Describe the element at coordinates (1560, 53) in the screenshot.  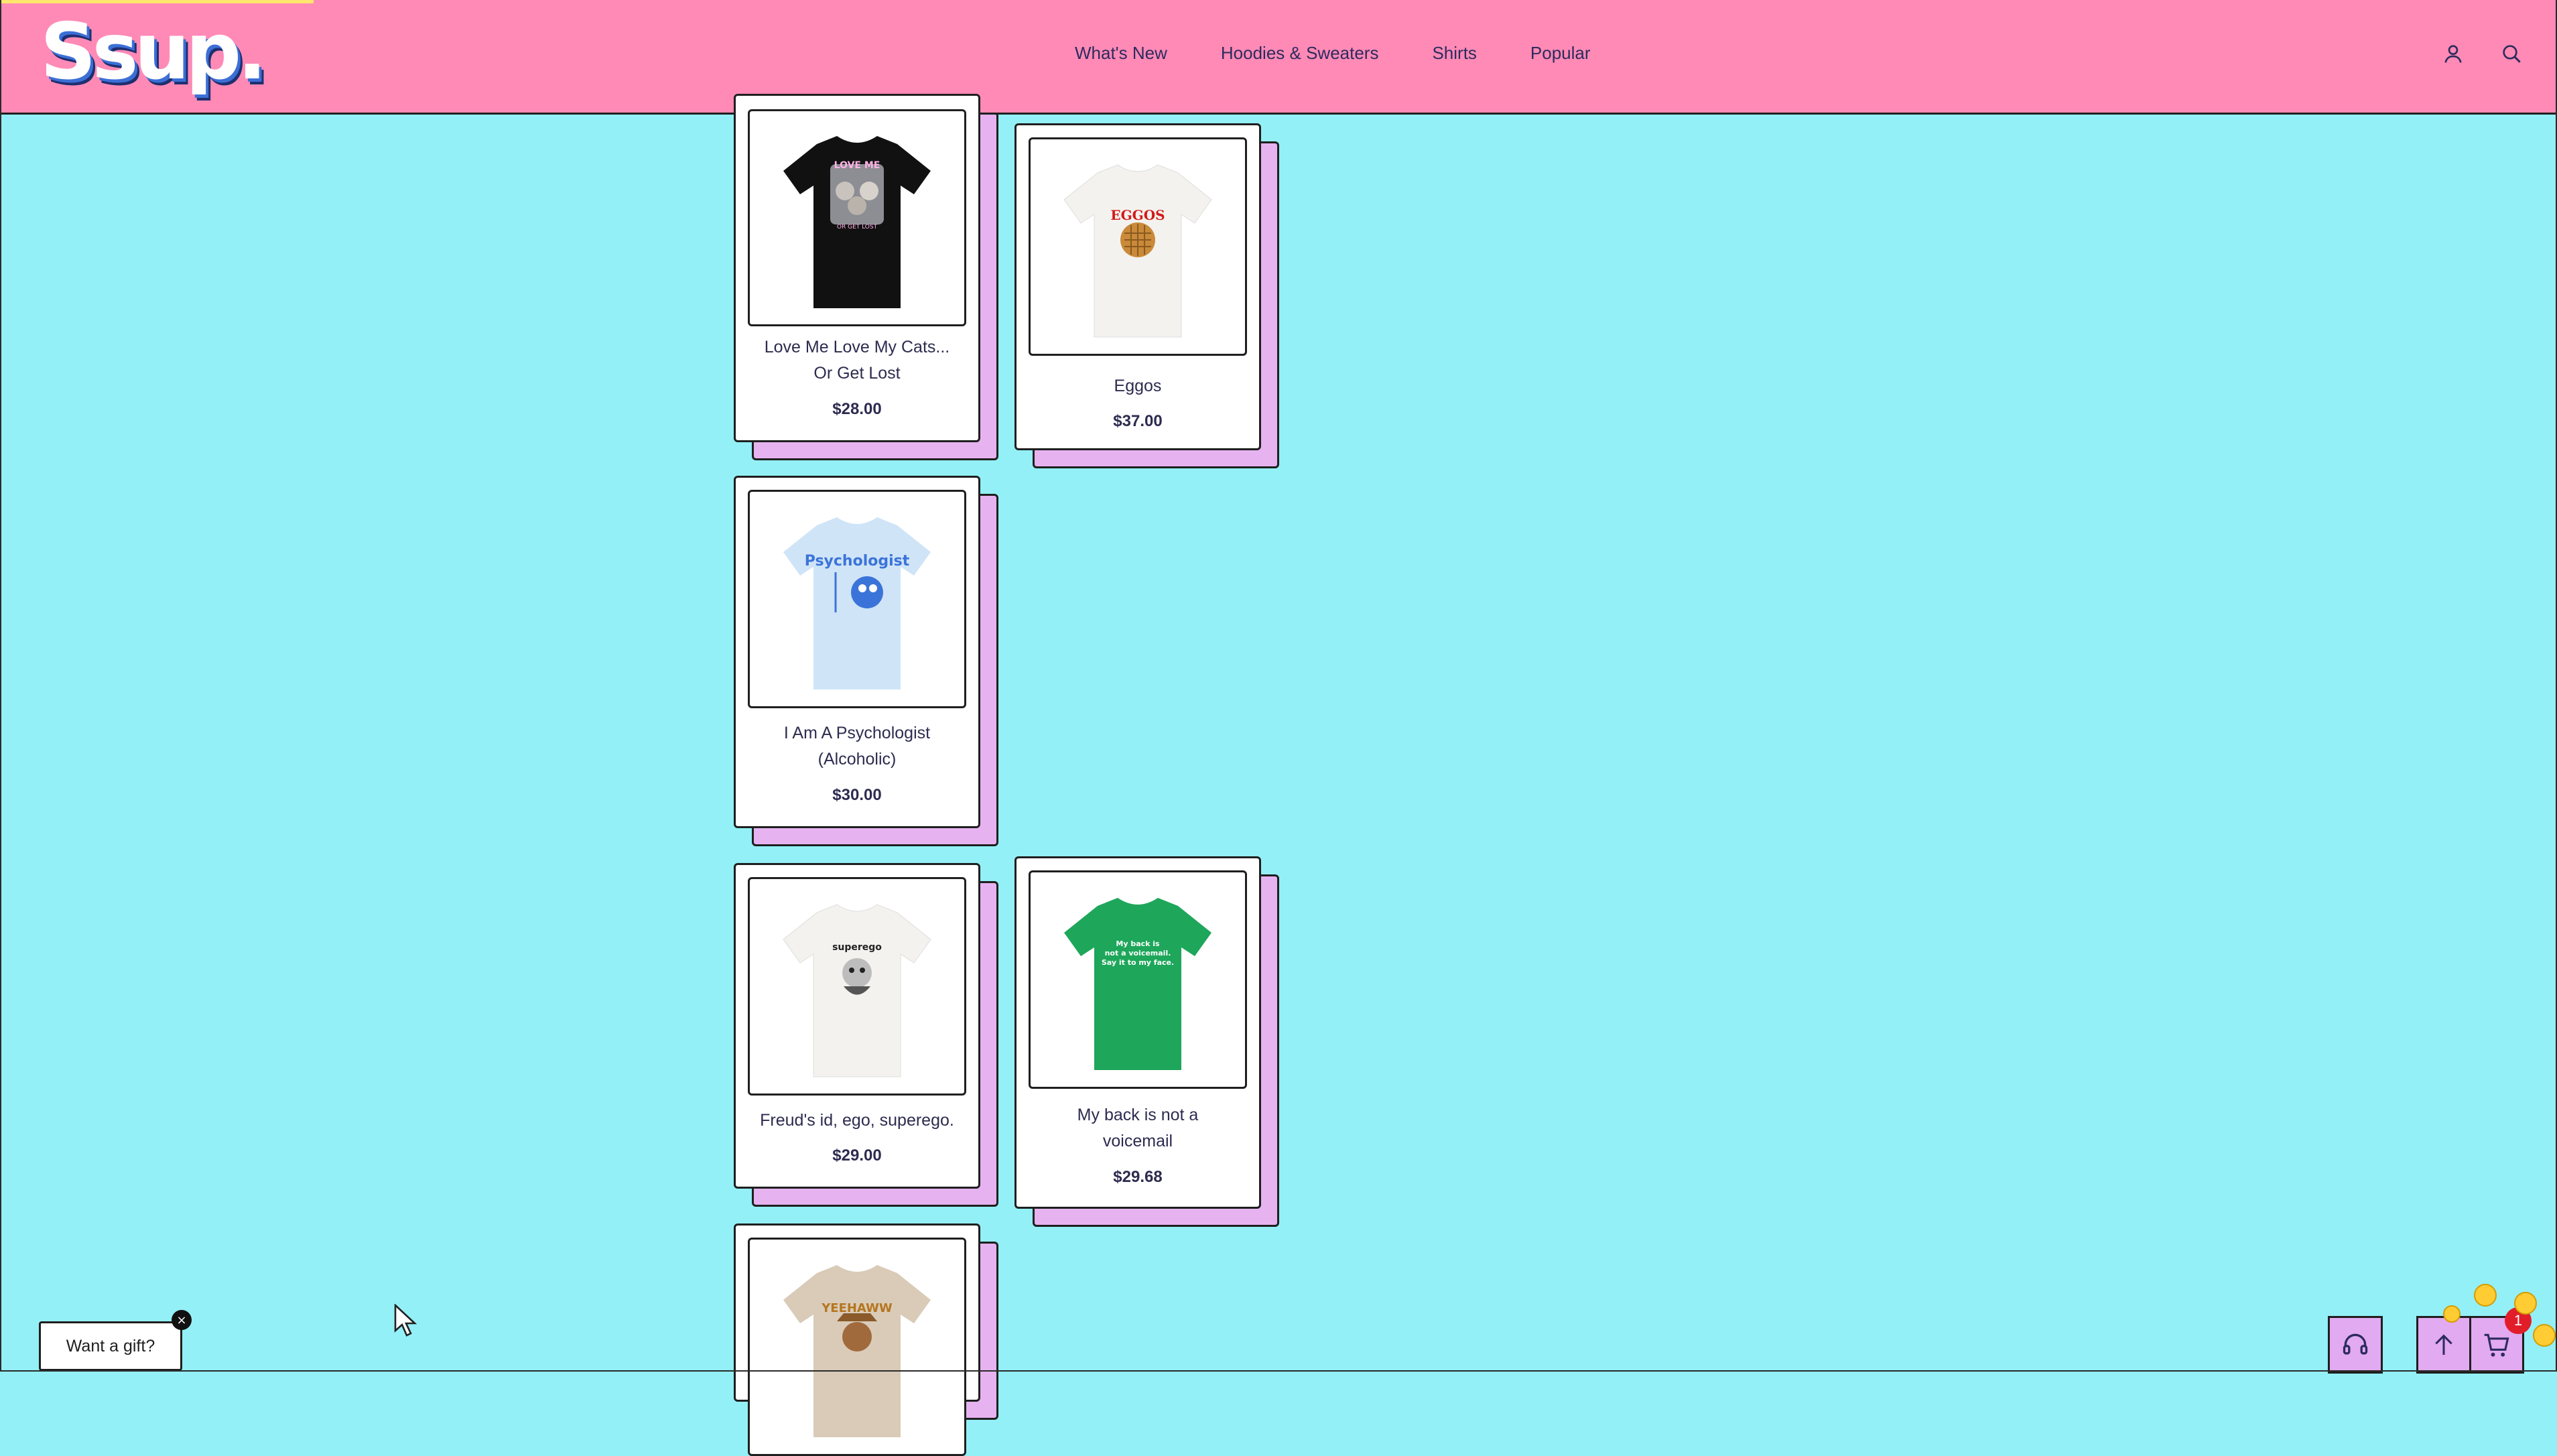
I see `nav-popular: Popular` at that location.